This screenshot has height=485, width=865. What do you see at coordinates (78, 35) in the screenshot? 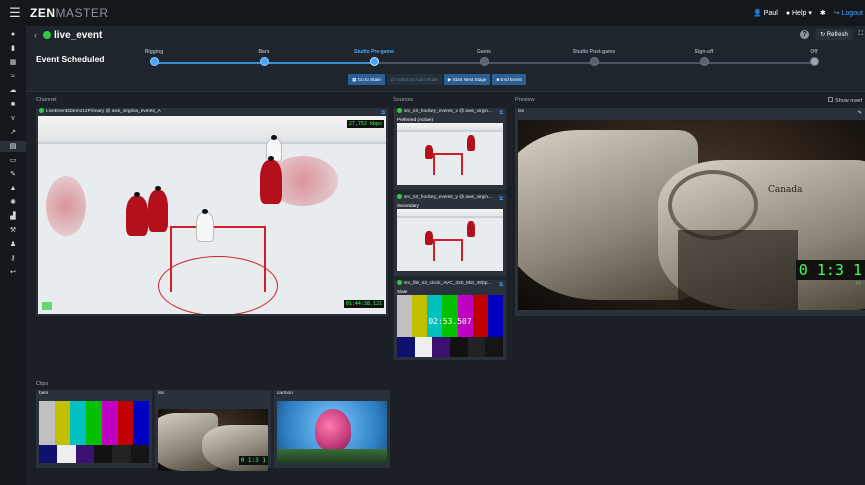
I see `page-title: live_event` at bounding box center [78, 35].